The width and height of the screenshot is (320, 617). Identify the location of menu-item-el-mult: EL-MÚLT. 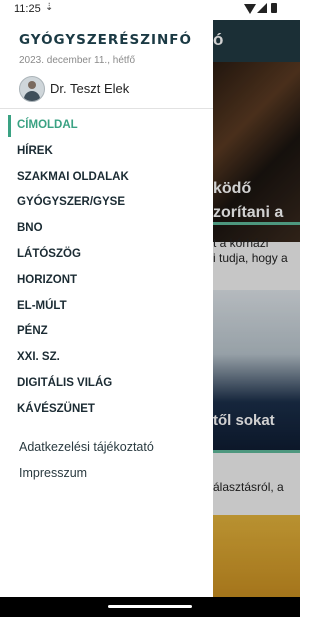
(106, 307).